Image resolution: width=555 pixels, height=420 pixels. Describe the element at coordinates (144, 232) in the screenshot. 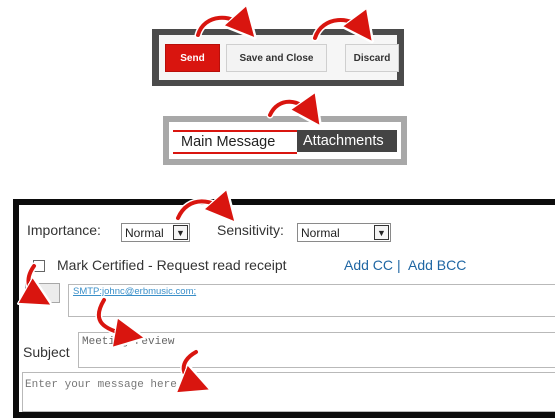

I see `importance-value: Normal` at that location.